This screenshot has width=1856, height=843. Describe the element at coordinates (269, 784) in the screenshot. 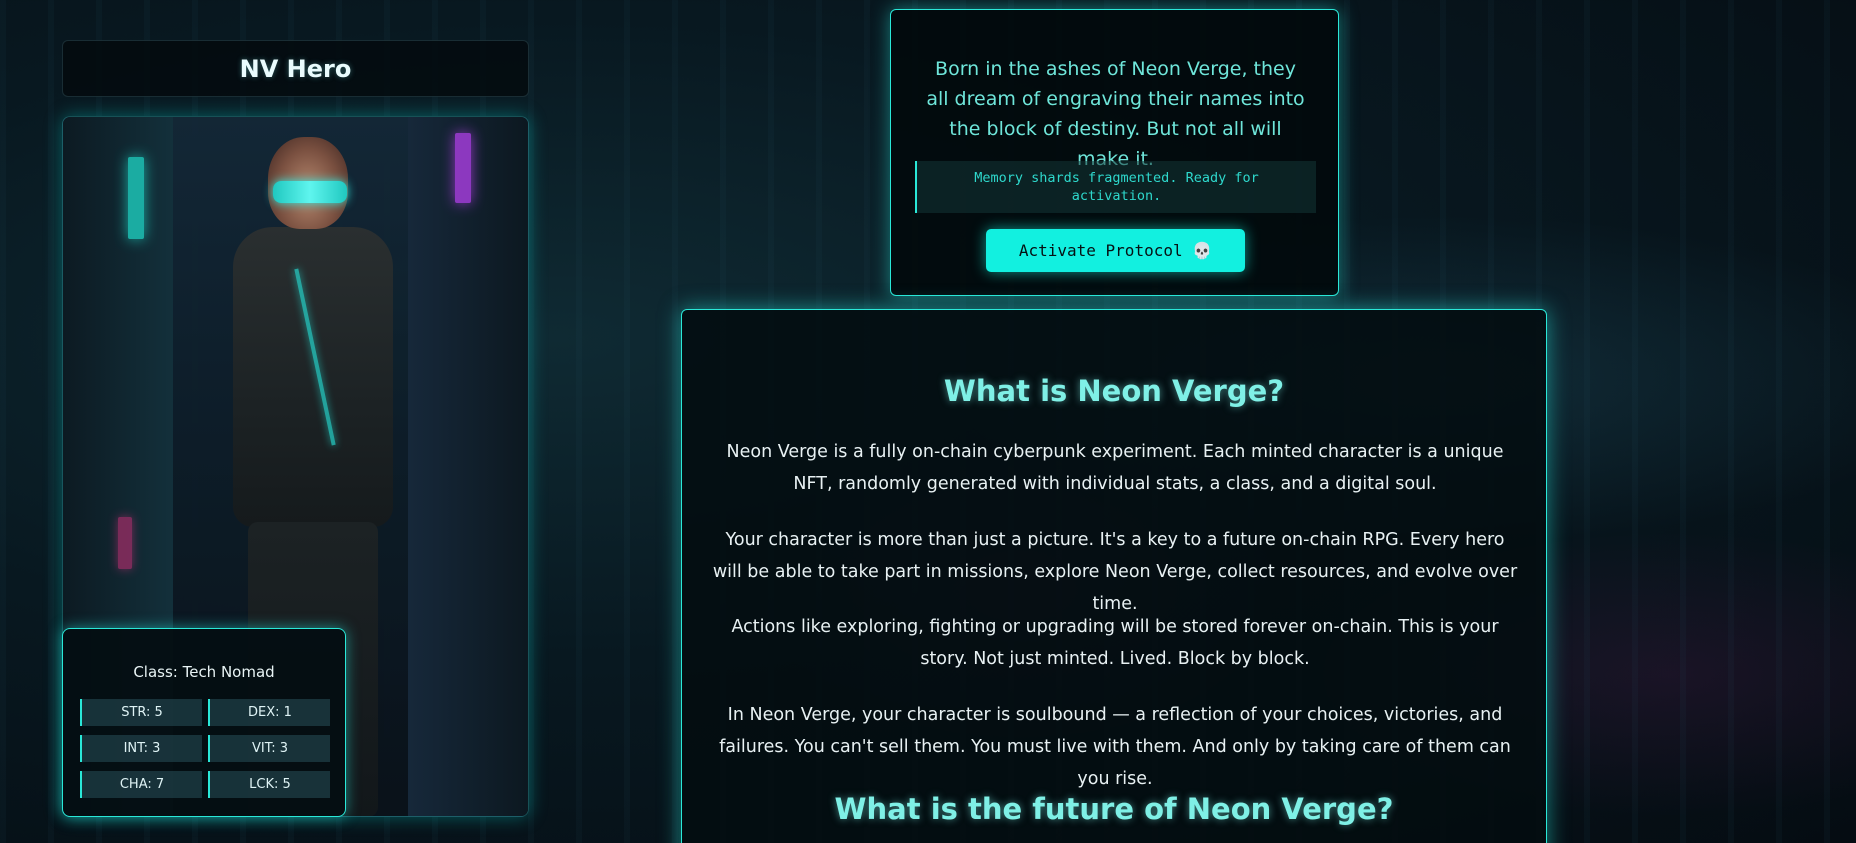

I see `stat-lck: LCK: 5` at that location.